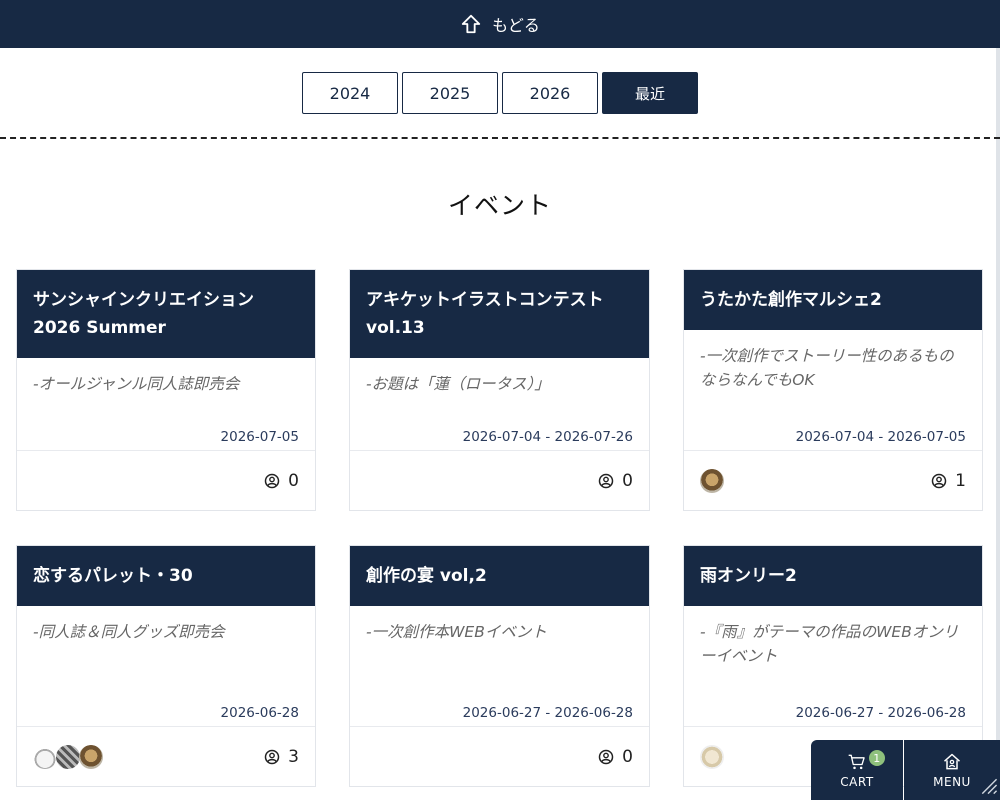 Image resolution: width=1000 pixels, height=800 pixels. Describe the element at coordinates (500, 93) in the screenshot. I see `year-filter: 2024 2025 2026 最近` at that location.